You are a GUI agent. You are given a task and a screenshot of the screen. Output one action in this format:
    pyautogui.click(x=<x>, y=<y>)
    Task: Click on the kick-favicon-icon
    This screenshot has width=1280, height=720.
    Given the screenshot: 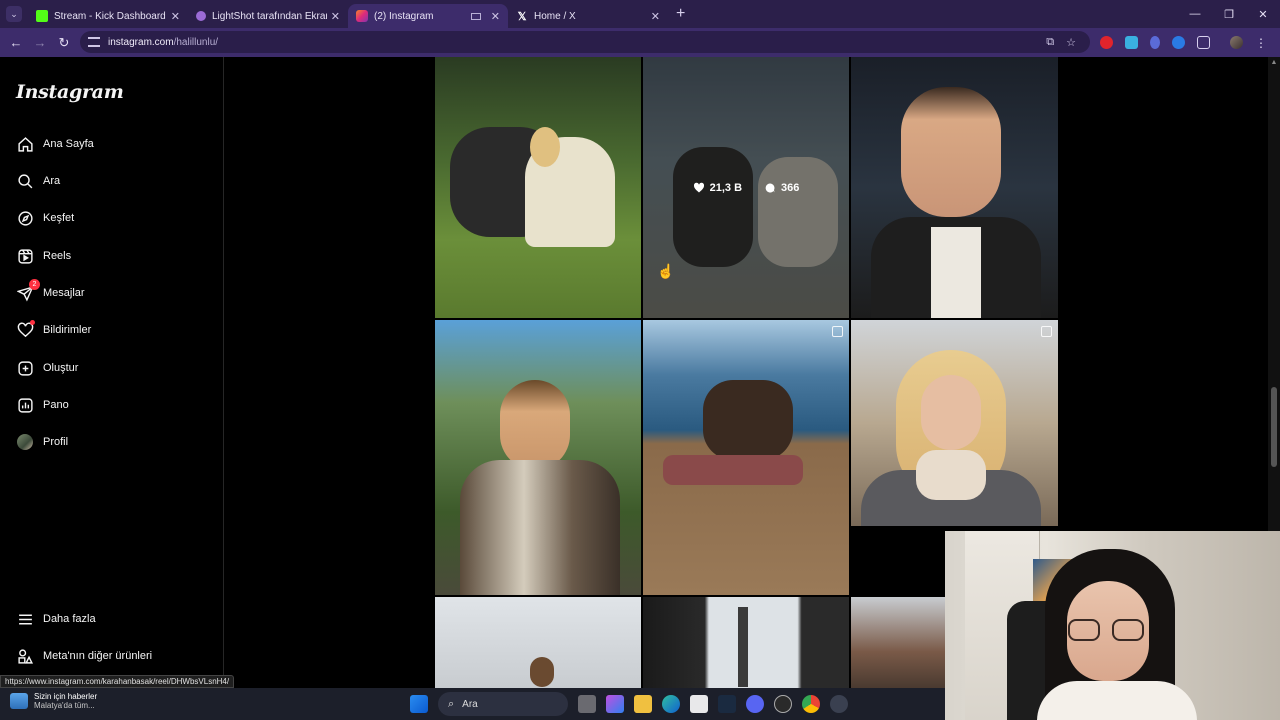 What is the action you would take?
    pyautogui.click(x=42, y=16)
    